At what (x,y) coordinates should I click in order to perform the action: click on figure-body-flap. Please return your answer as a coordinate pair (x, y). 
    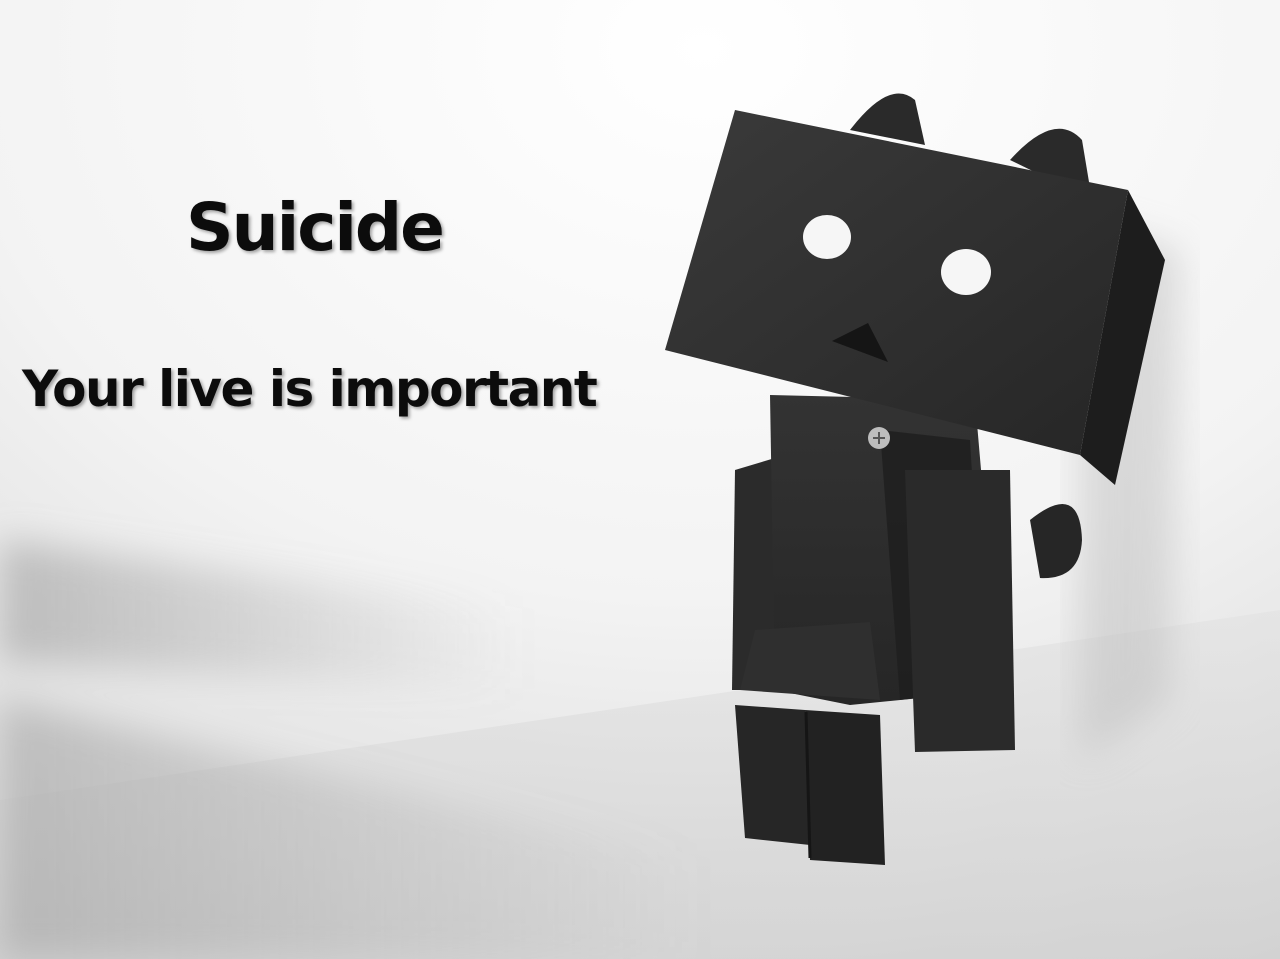
    Looking at the image, I should click on (810, 661).